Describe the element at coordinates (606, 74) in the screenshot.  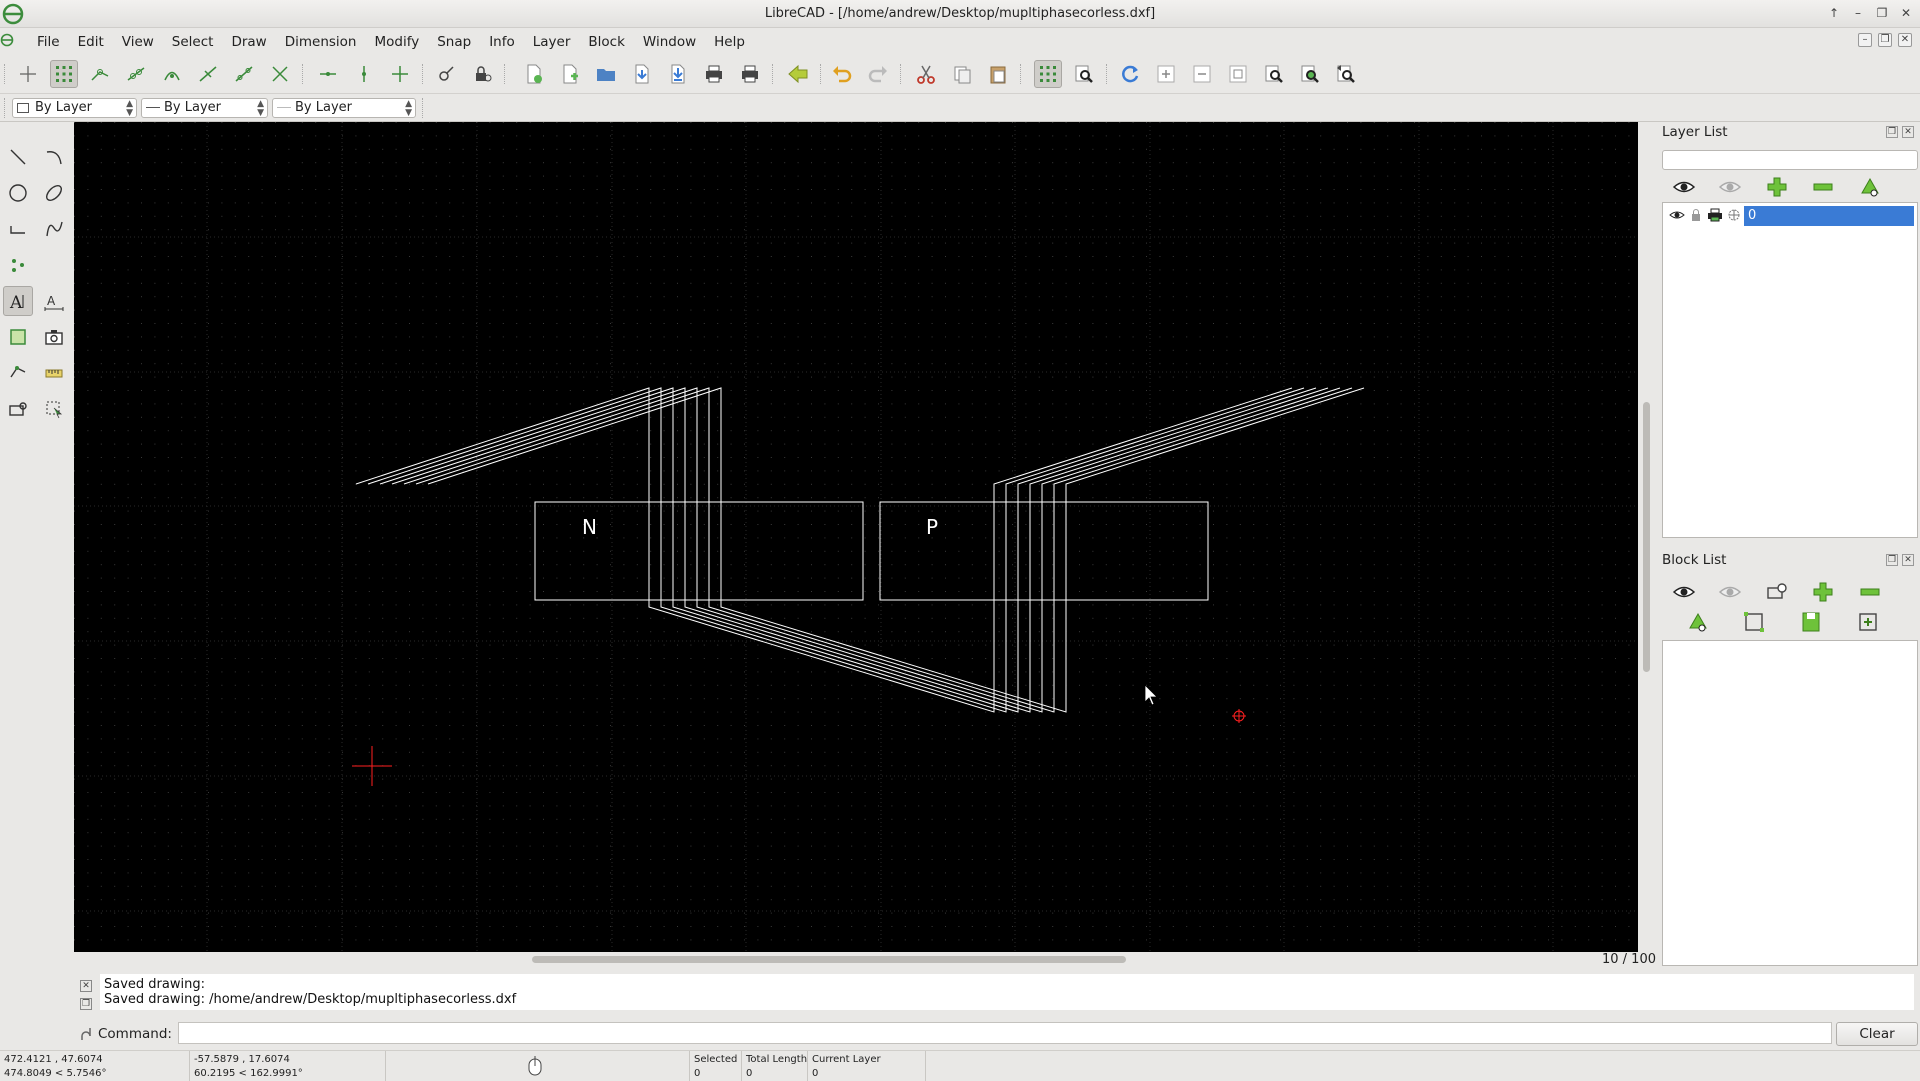
I see `open-file-button` at that location.